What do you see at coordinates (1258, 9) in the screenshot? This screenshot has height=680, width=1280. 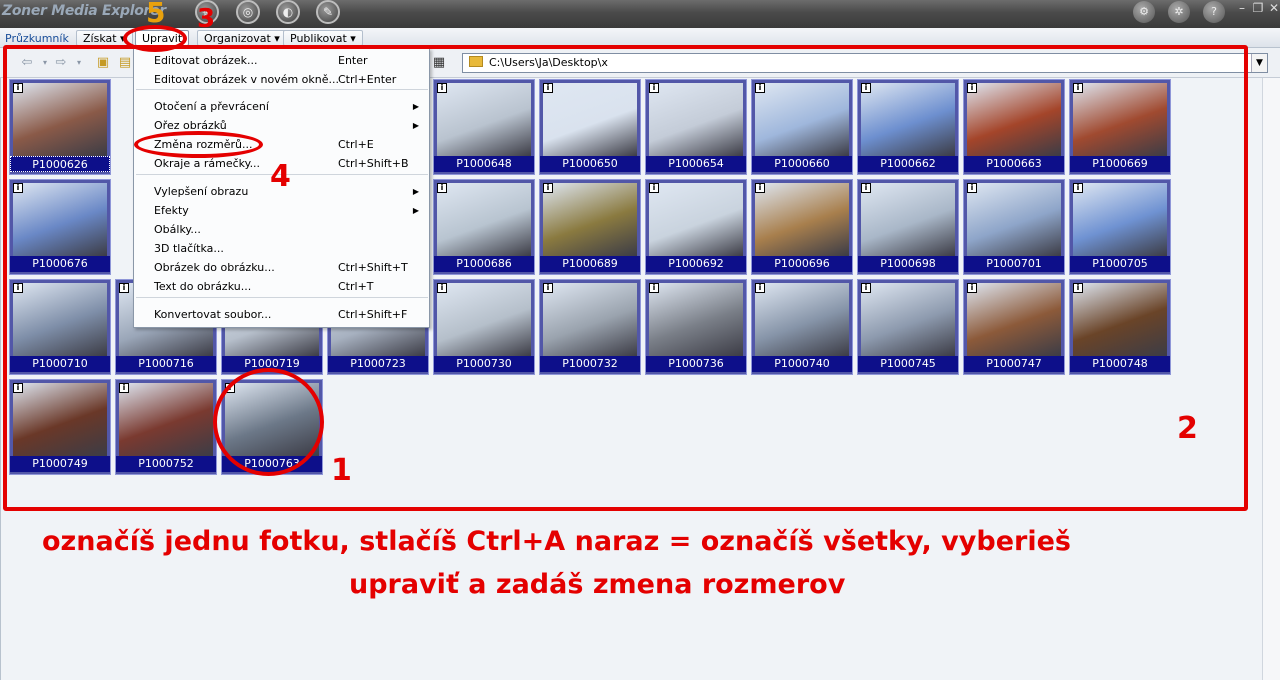 I see `maximize-icon: ❐` at bounding box center [1258, 9].